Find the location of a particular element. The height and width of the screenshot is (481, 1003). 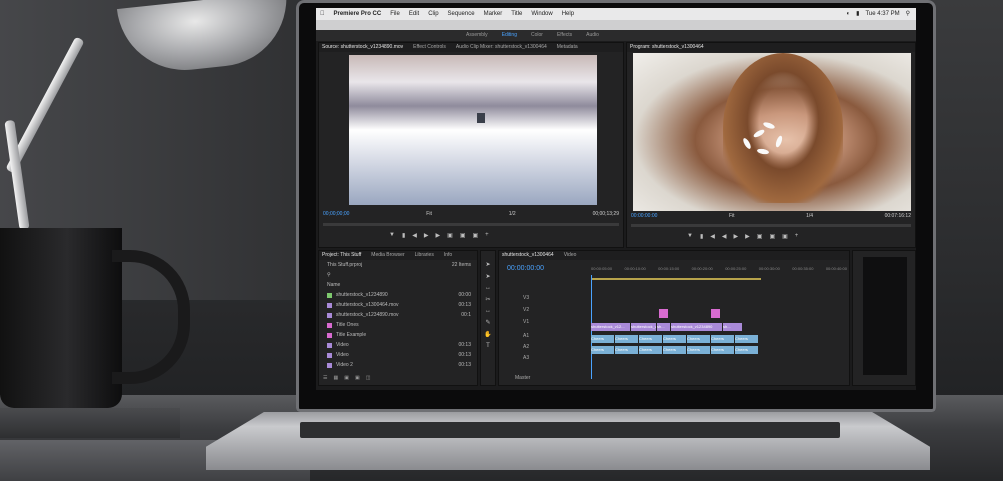

video-clip: shutterstock_v1234890 is located at coordinates (696, 327).